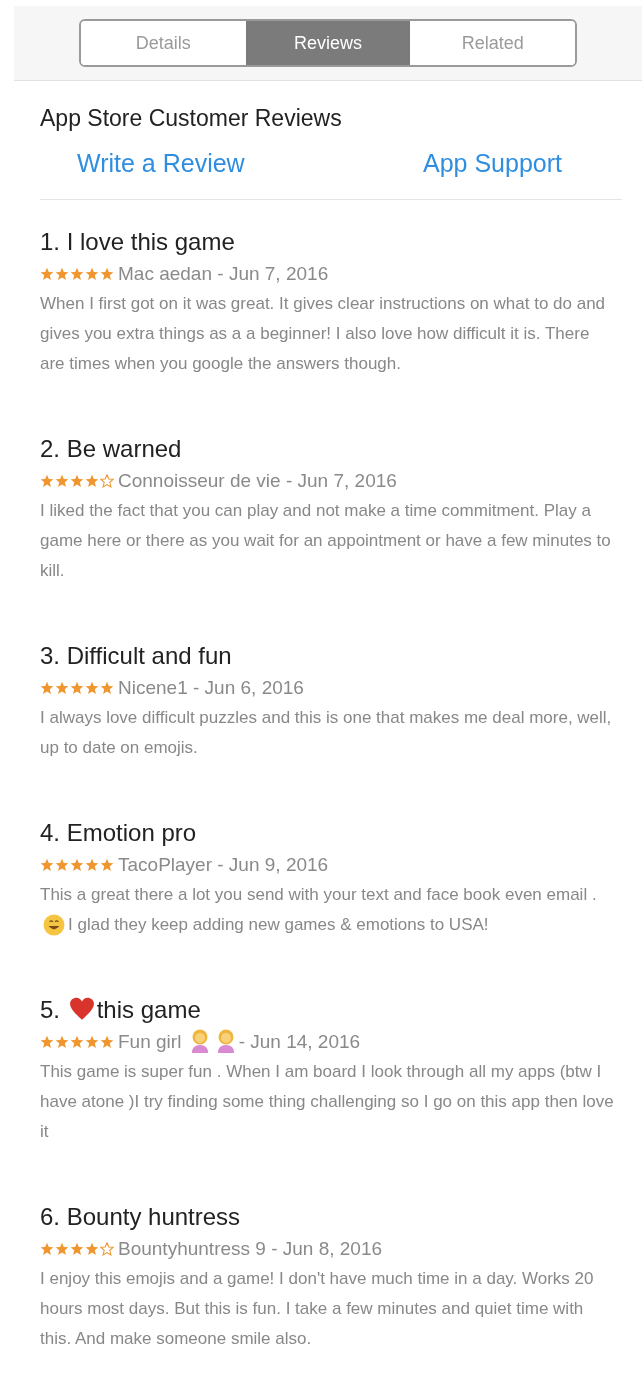  What do you see at coordinates (328, 43) in the screenshot?
I see `tab: Reviews` at bounding box center [328, 43].